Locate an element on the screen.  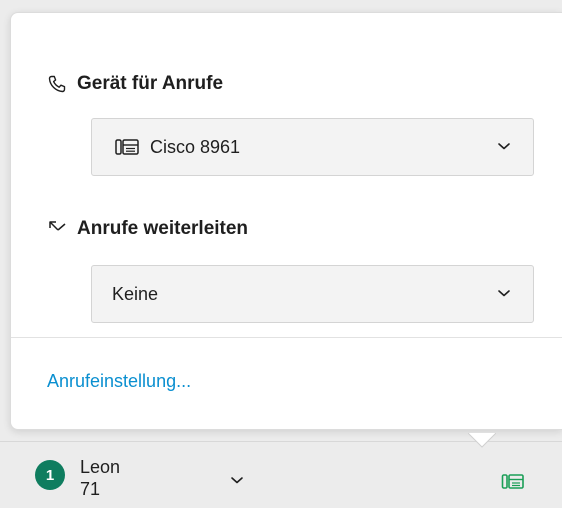
popover-pointer is located at coordinates (482, 440).